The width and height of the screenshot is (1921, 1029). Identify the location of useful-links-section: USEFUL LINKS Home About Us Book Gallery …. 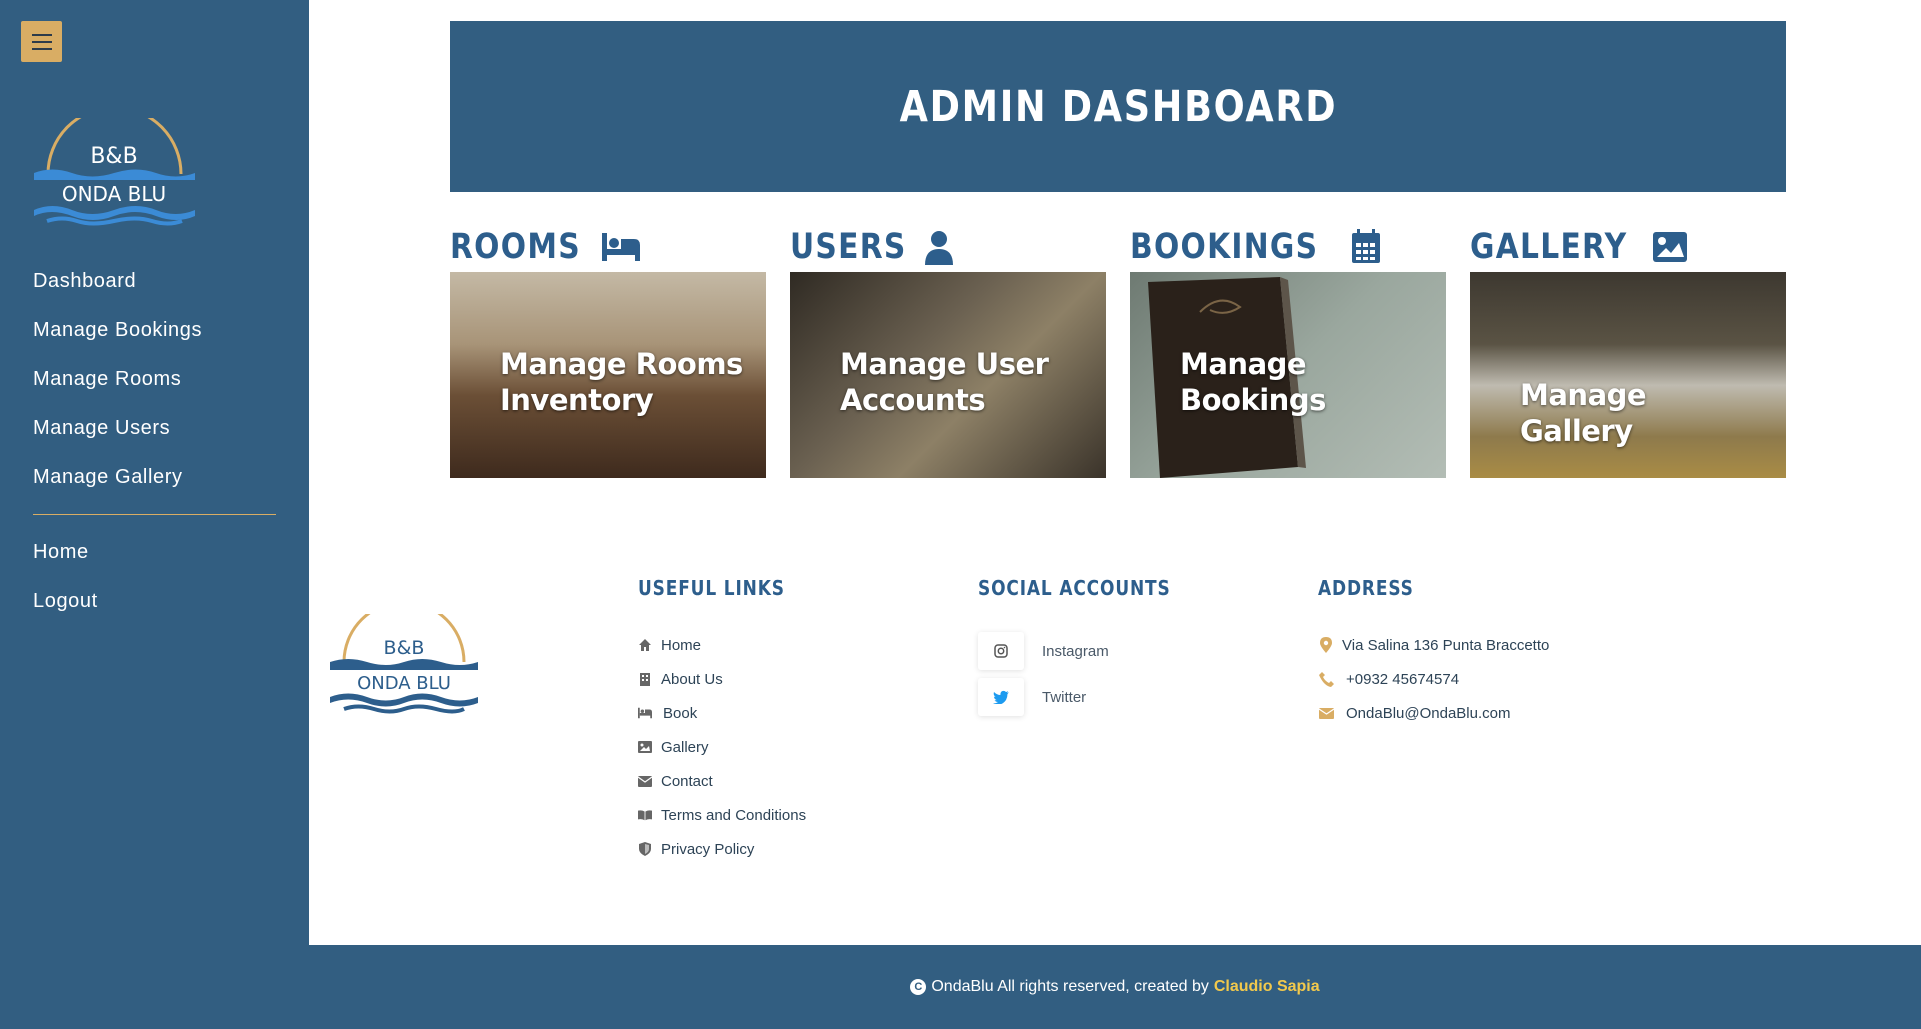
(724, 721).